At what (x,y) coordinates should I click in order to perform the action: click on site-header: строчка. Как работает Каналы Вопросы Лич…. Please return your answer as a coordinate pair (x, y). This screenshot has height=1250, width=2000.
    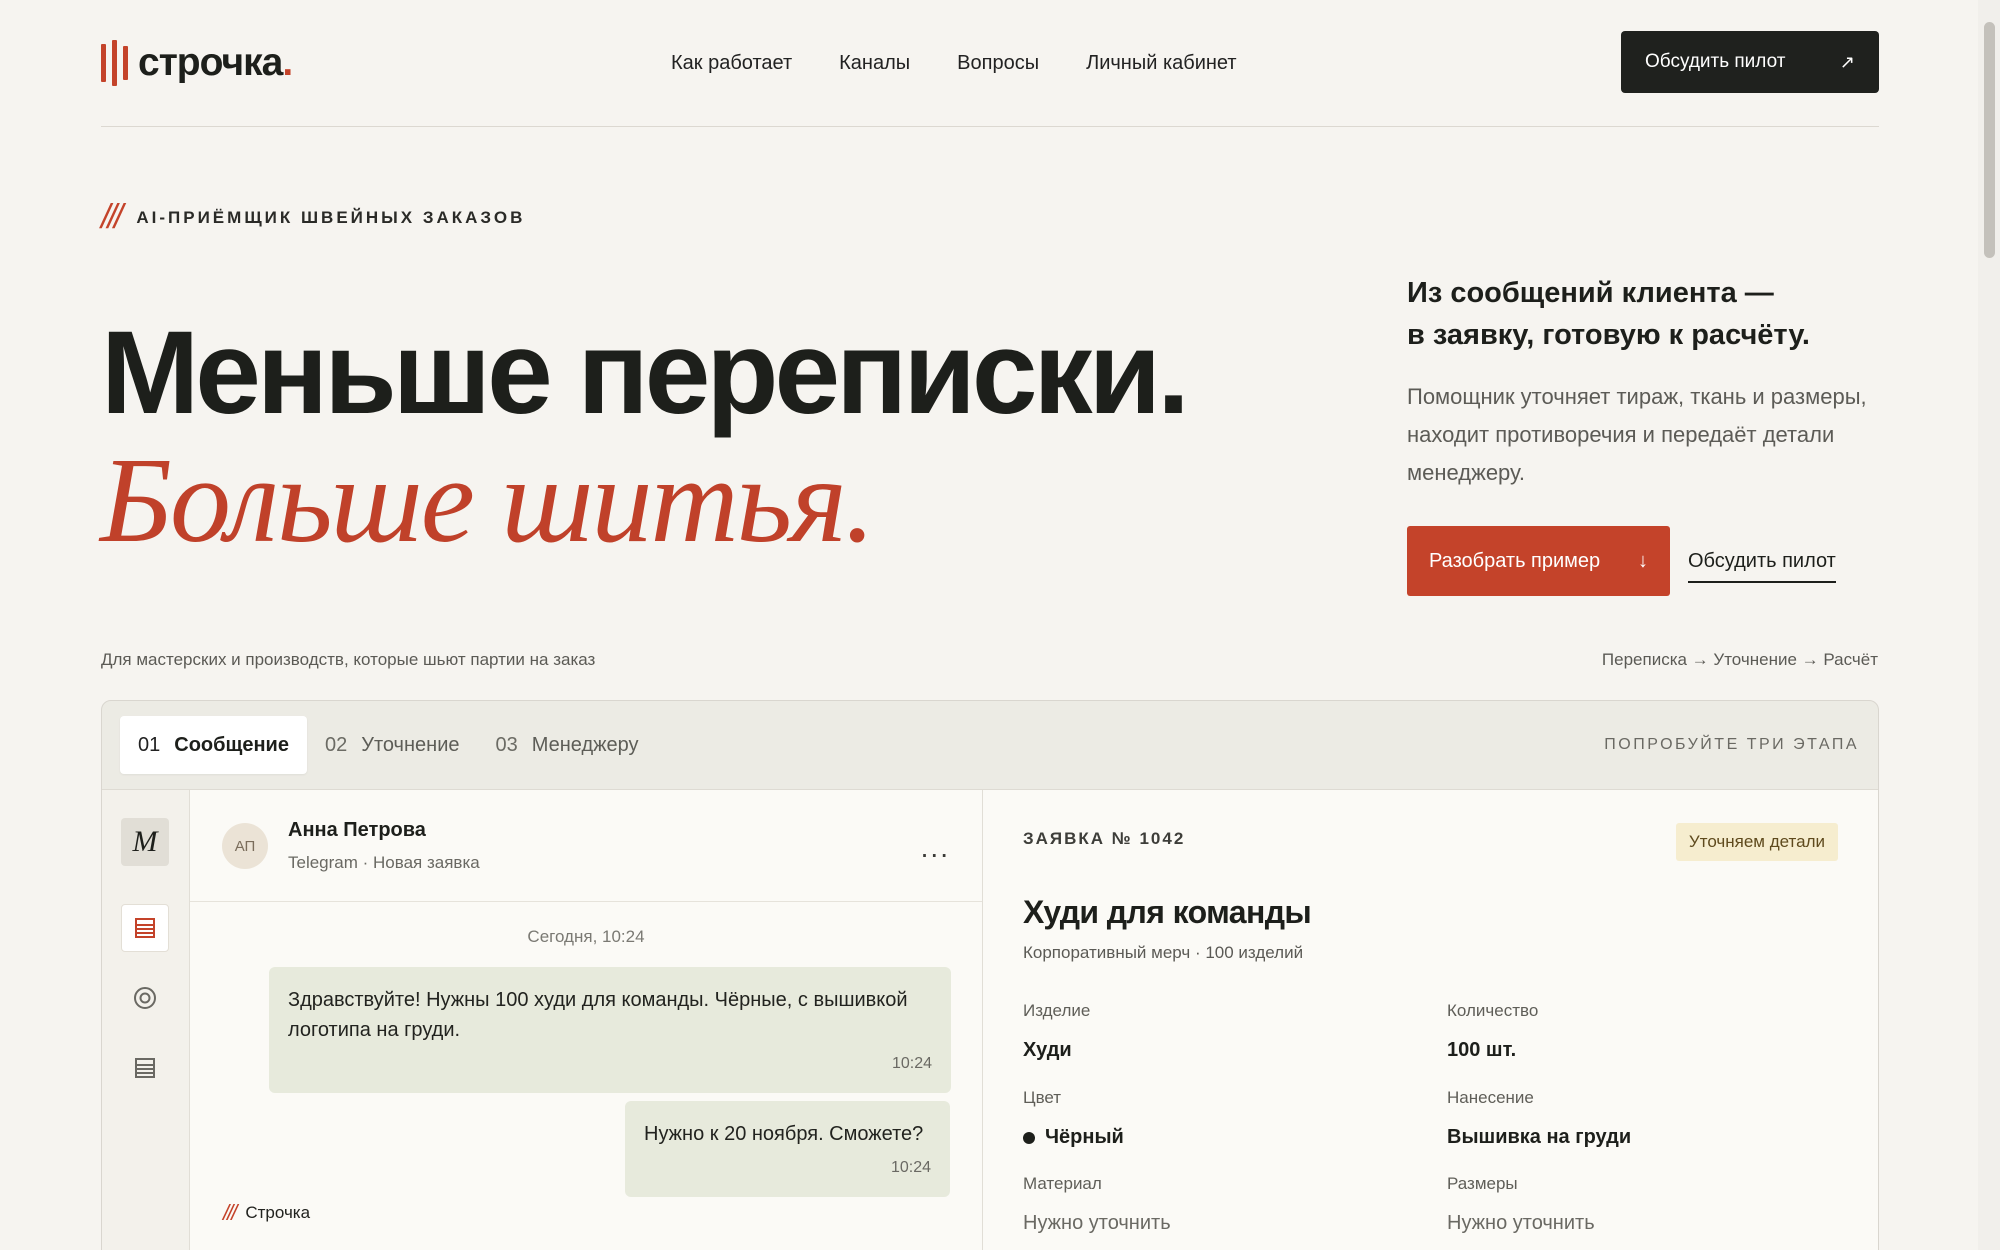
    Looking at the image, I should click on (990, 63).